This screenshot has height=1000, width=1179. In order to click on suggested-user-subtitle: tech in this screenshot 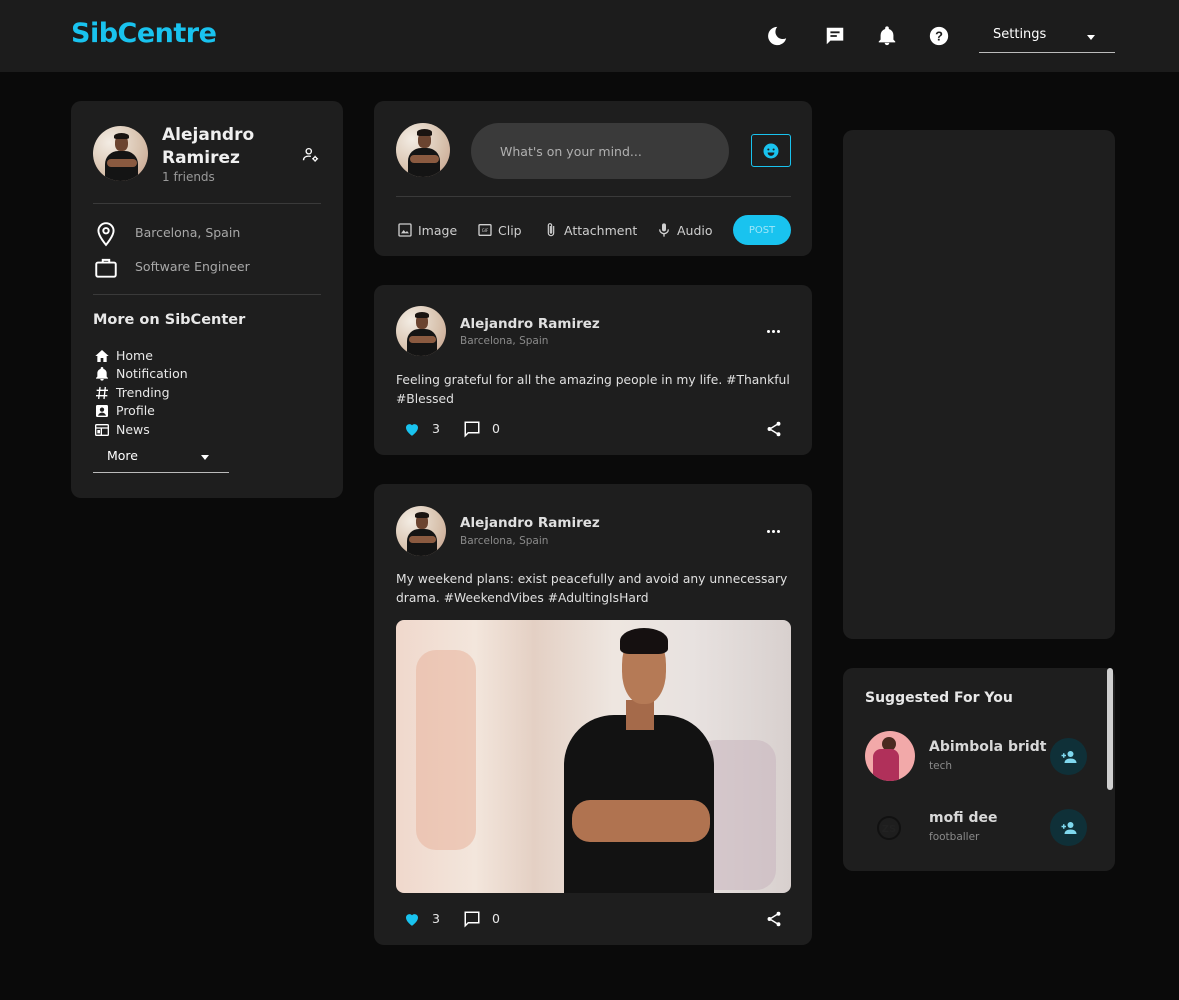, I will do `click(941, 766)`.